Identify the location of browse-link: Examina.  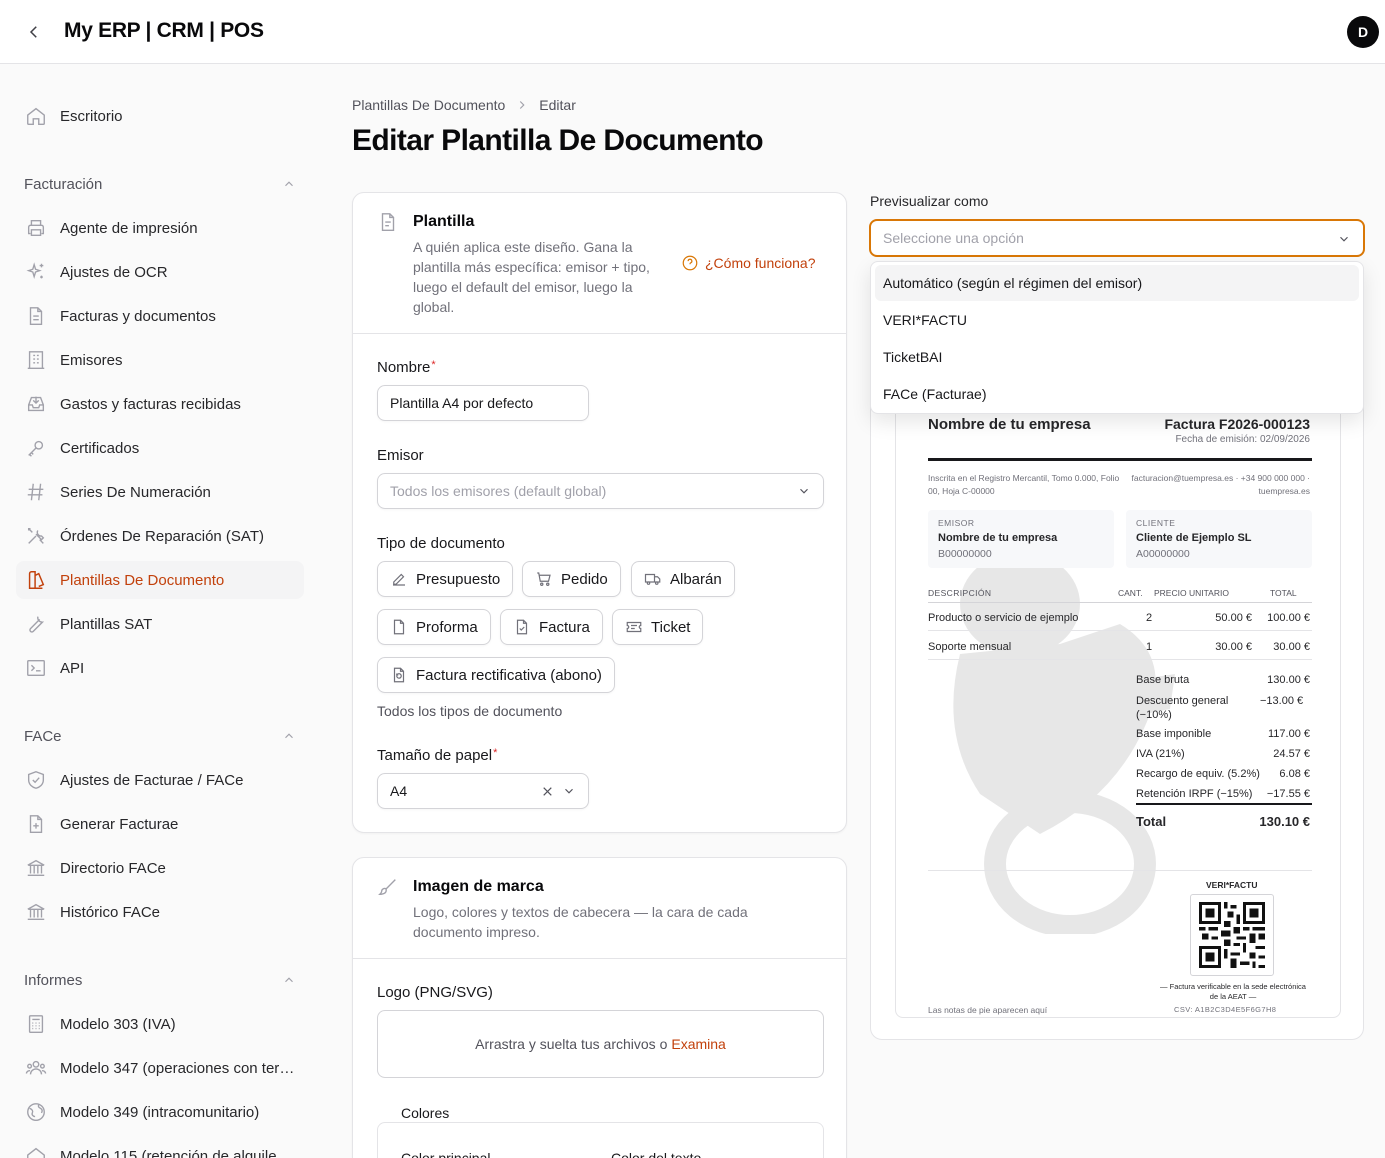
(698, 1044).